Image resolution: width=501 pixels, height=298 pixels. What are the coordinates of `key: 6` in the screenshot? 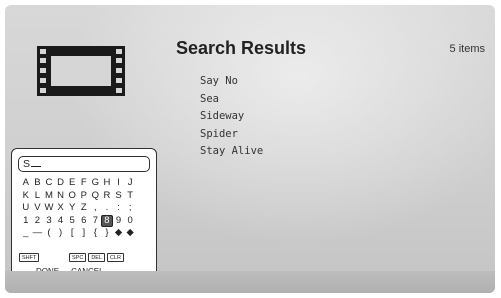 It's located at (84, 221).